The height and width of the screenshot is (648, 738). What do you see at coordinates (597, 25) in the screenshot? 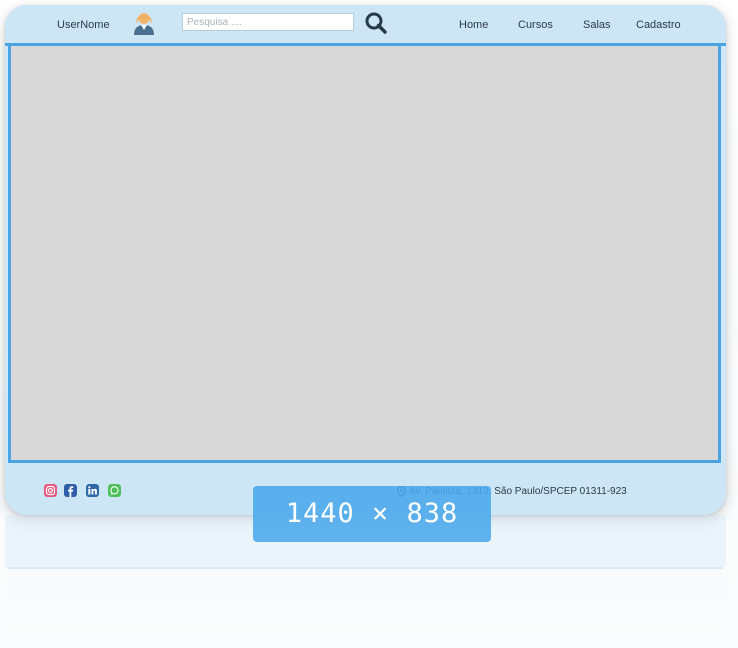
I see `nav-salas: Salas` at bounding box center [597, 25].